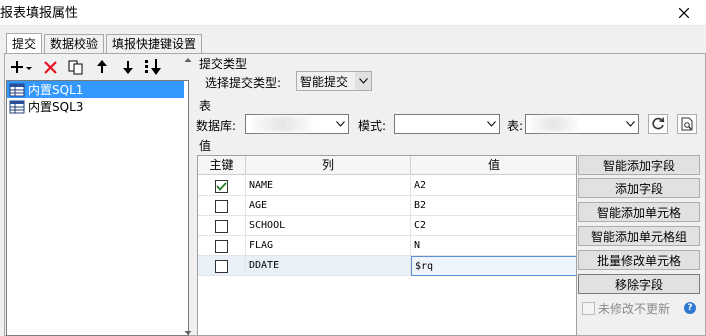 The image size is (706, 336). Describe the element at coordinates (328, 226) in the screenshot. I see `column-cell: SCHOOL` at that location.